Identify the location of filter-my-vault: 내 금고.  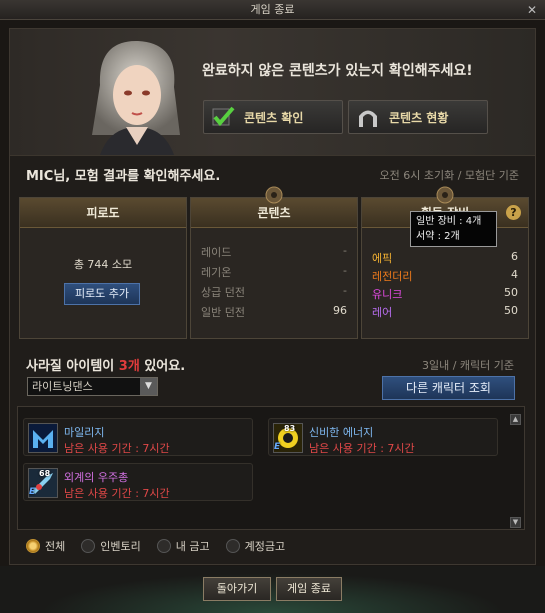
(183, 546).